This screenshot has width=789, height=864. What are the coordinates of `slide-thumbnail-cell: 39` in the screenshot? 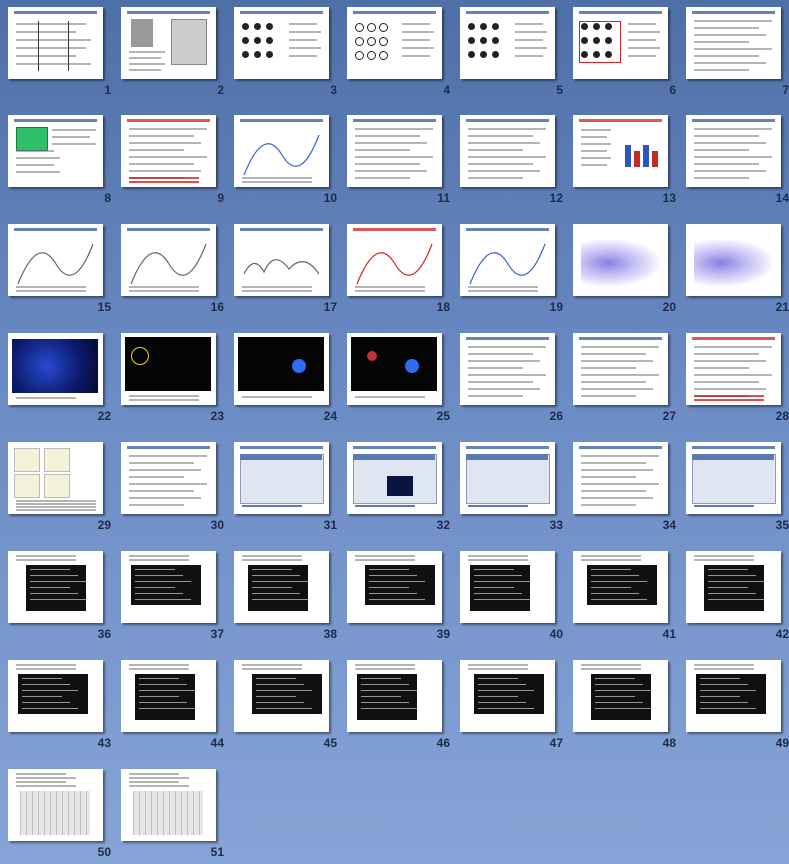 It's located at (398, 596).